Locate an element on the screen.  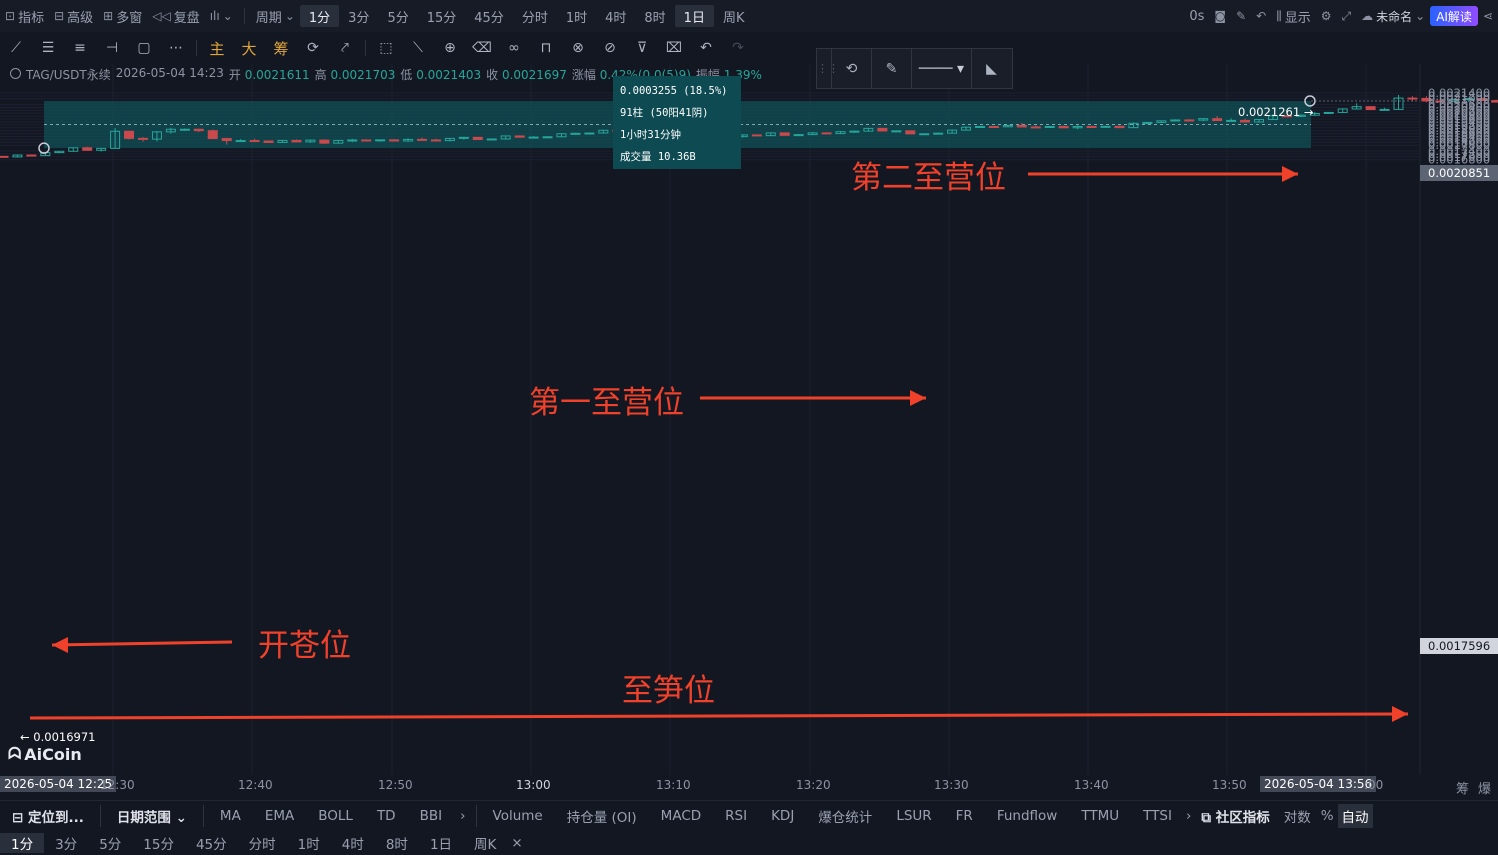
lock-icon: ⊓ is located at coordinates (546, 48).